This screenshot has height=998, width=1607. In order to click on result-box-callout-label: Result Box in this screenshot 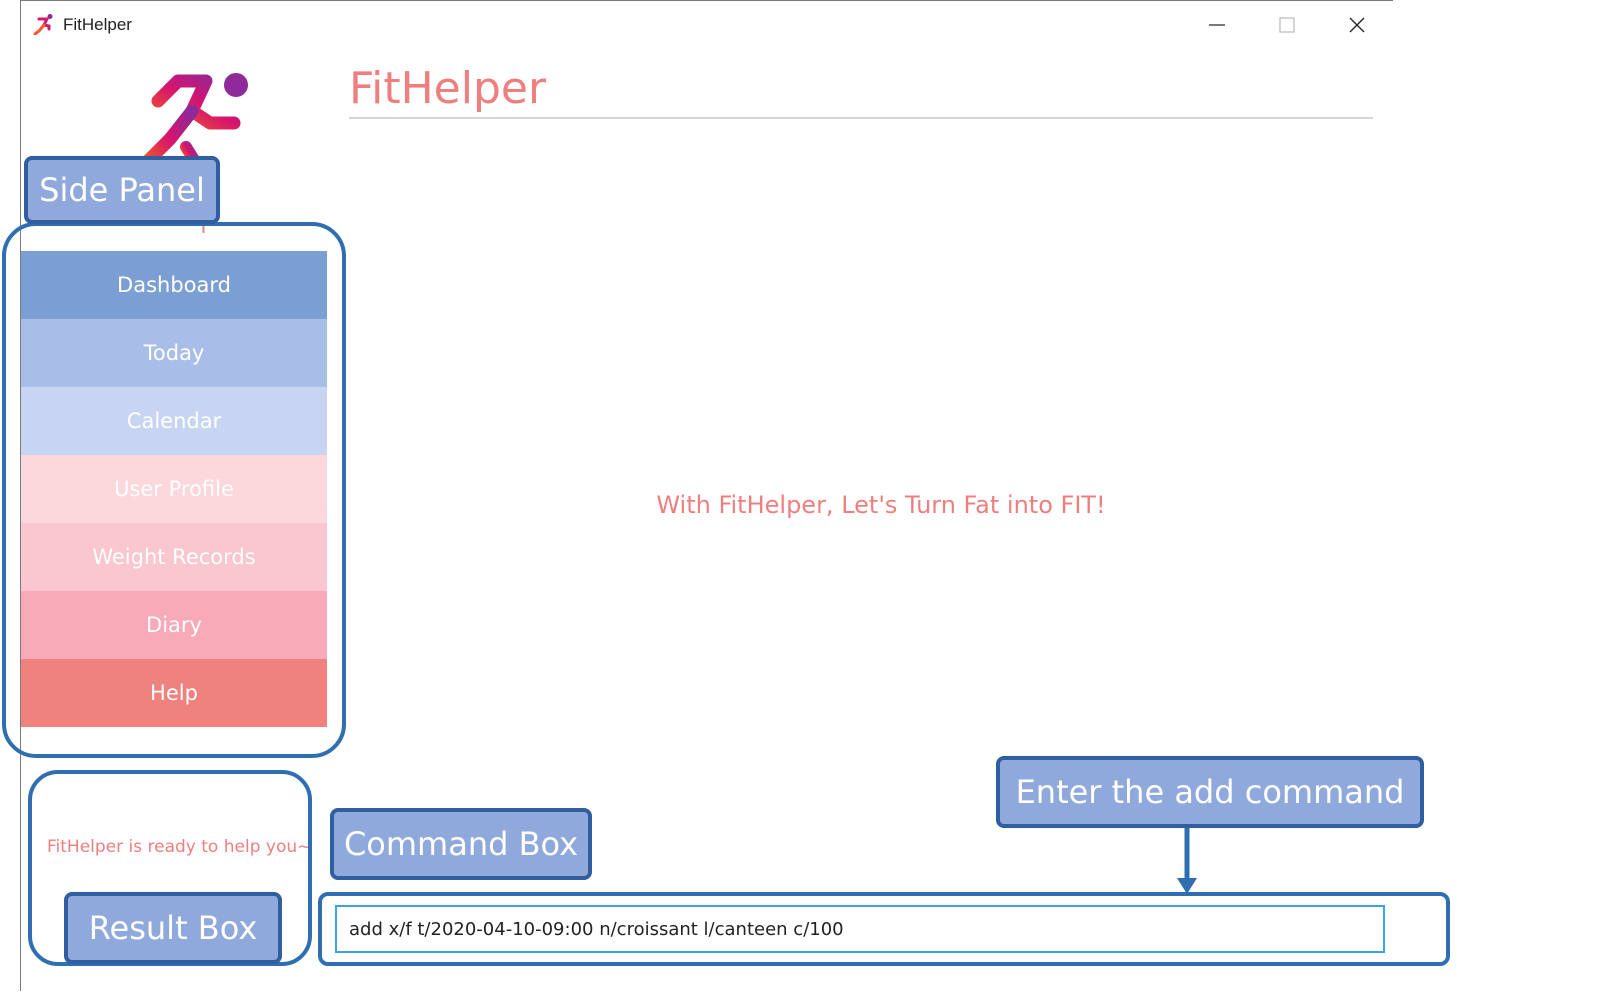, I will do `click(173, 928)`.